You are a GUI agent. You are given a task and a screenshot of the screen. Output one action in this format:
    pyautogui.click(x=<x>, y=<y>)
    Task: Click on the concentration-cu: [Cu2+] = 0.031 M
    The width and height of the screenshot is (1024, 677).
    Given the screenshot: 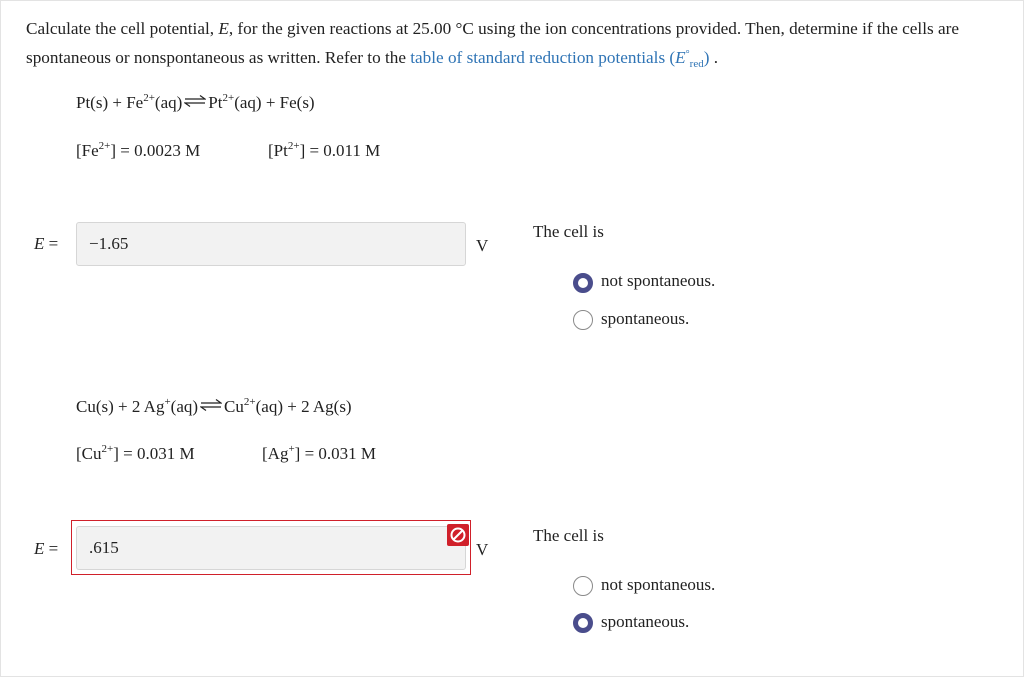 What is the action you would take?
    pyautogui.click(x=135, y=453)
    